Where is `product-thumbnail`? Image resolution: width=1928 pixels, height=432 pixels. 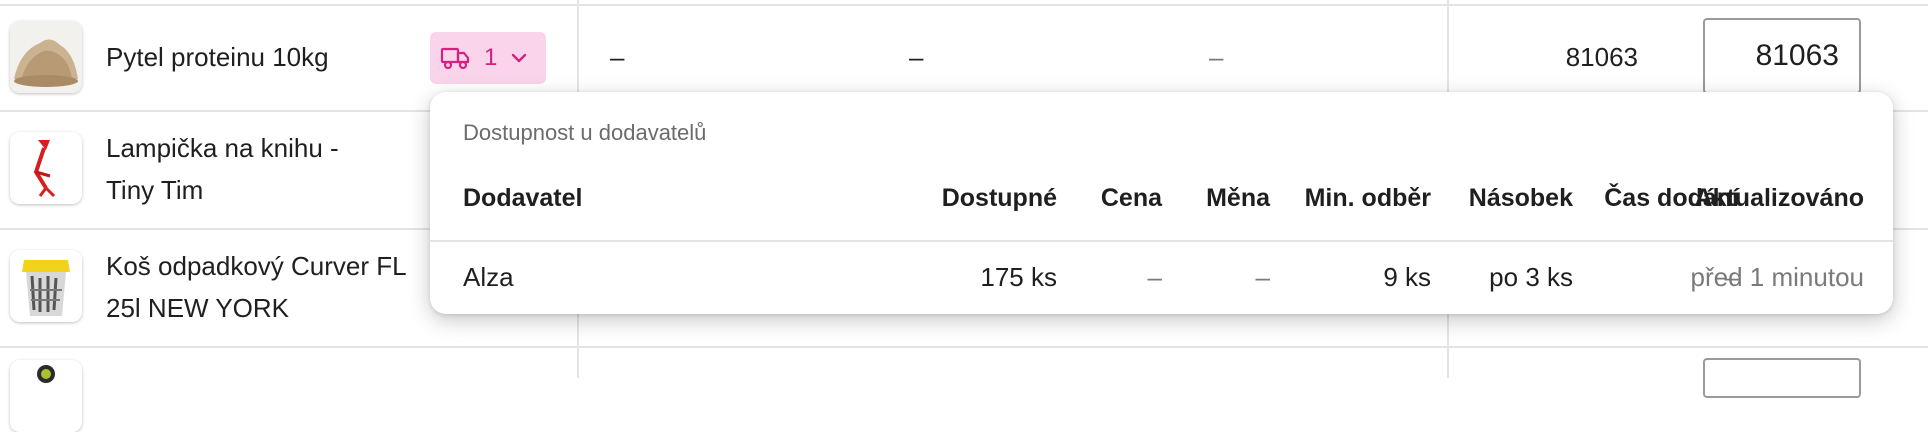 product-thumbnail is located at coordinates (46, 396).